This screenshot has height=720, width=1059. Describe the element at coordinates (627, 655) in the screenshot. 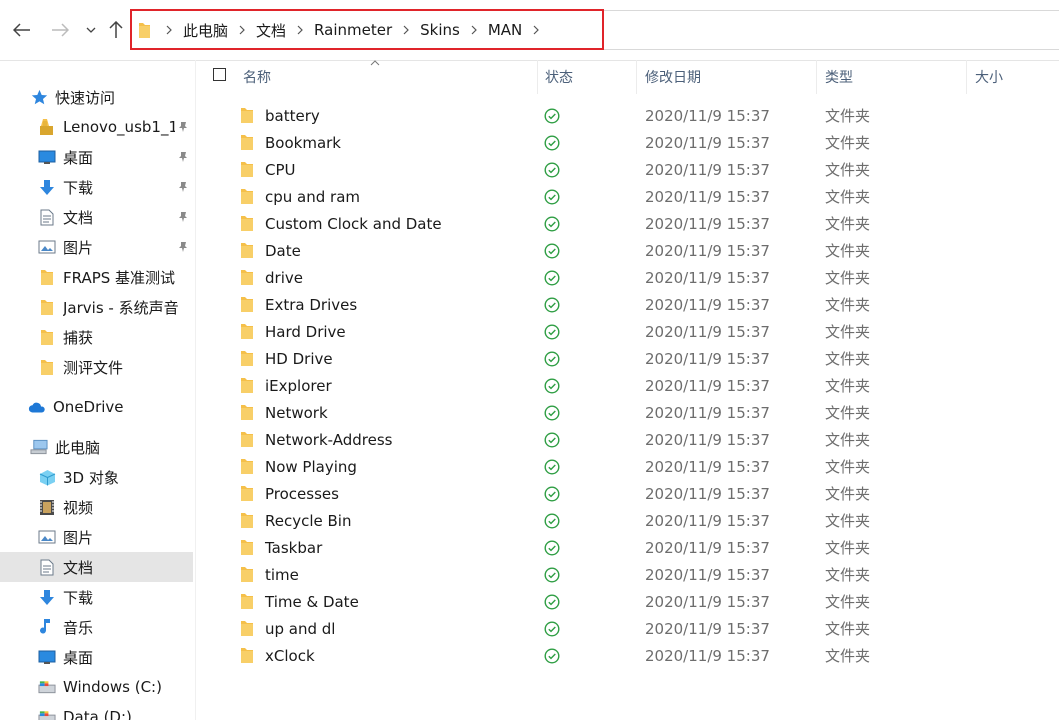

I see `table-row: xClock 2020/11/9 15:37 文件夹` at that location.